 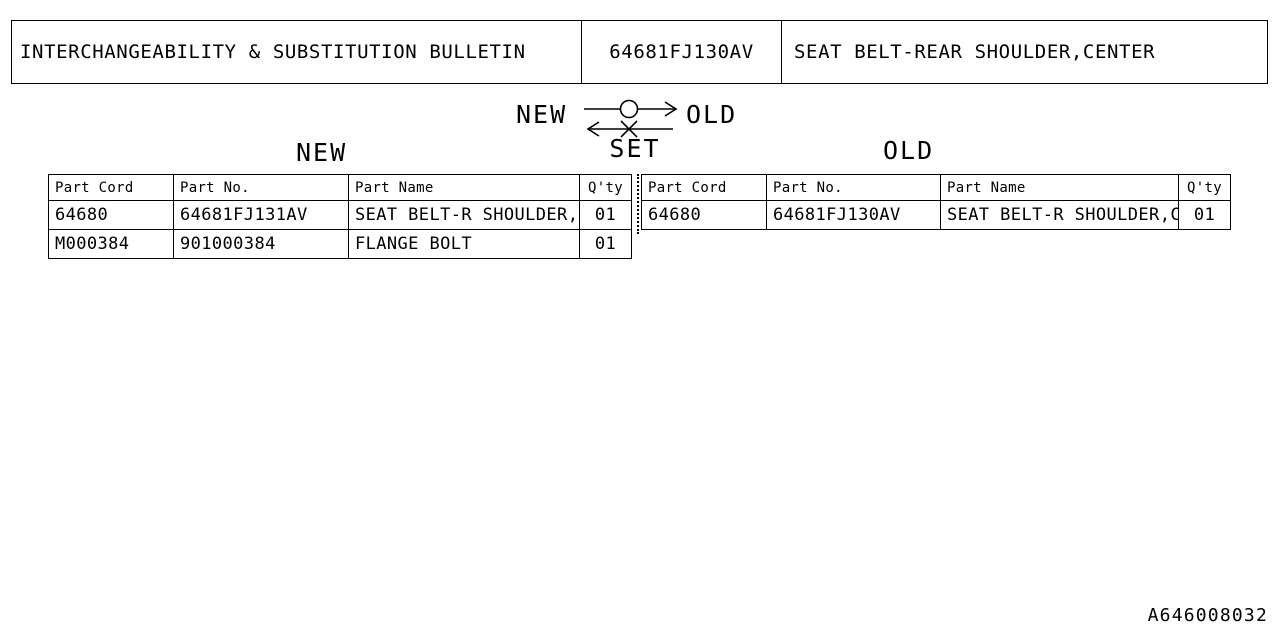 I want to click on cell-part-name: FLANGE BOLT, so click(x=464, y=244).